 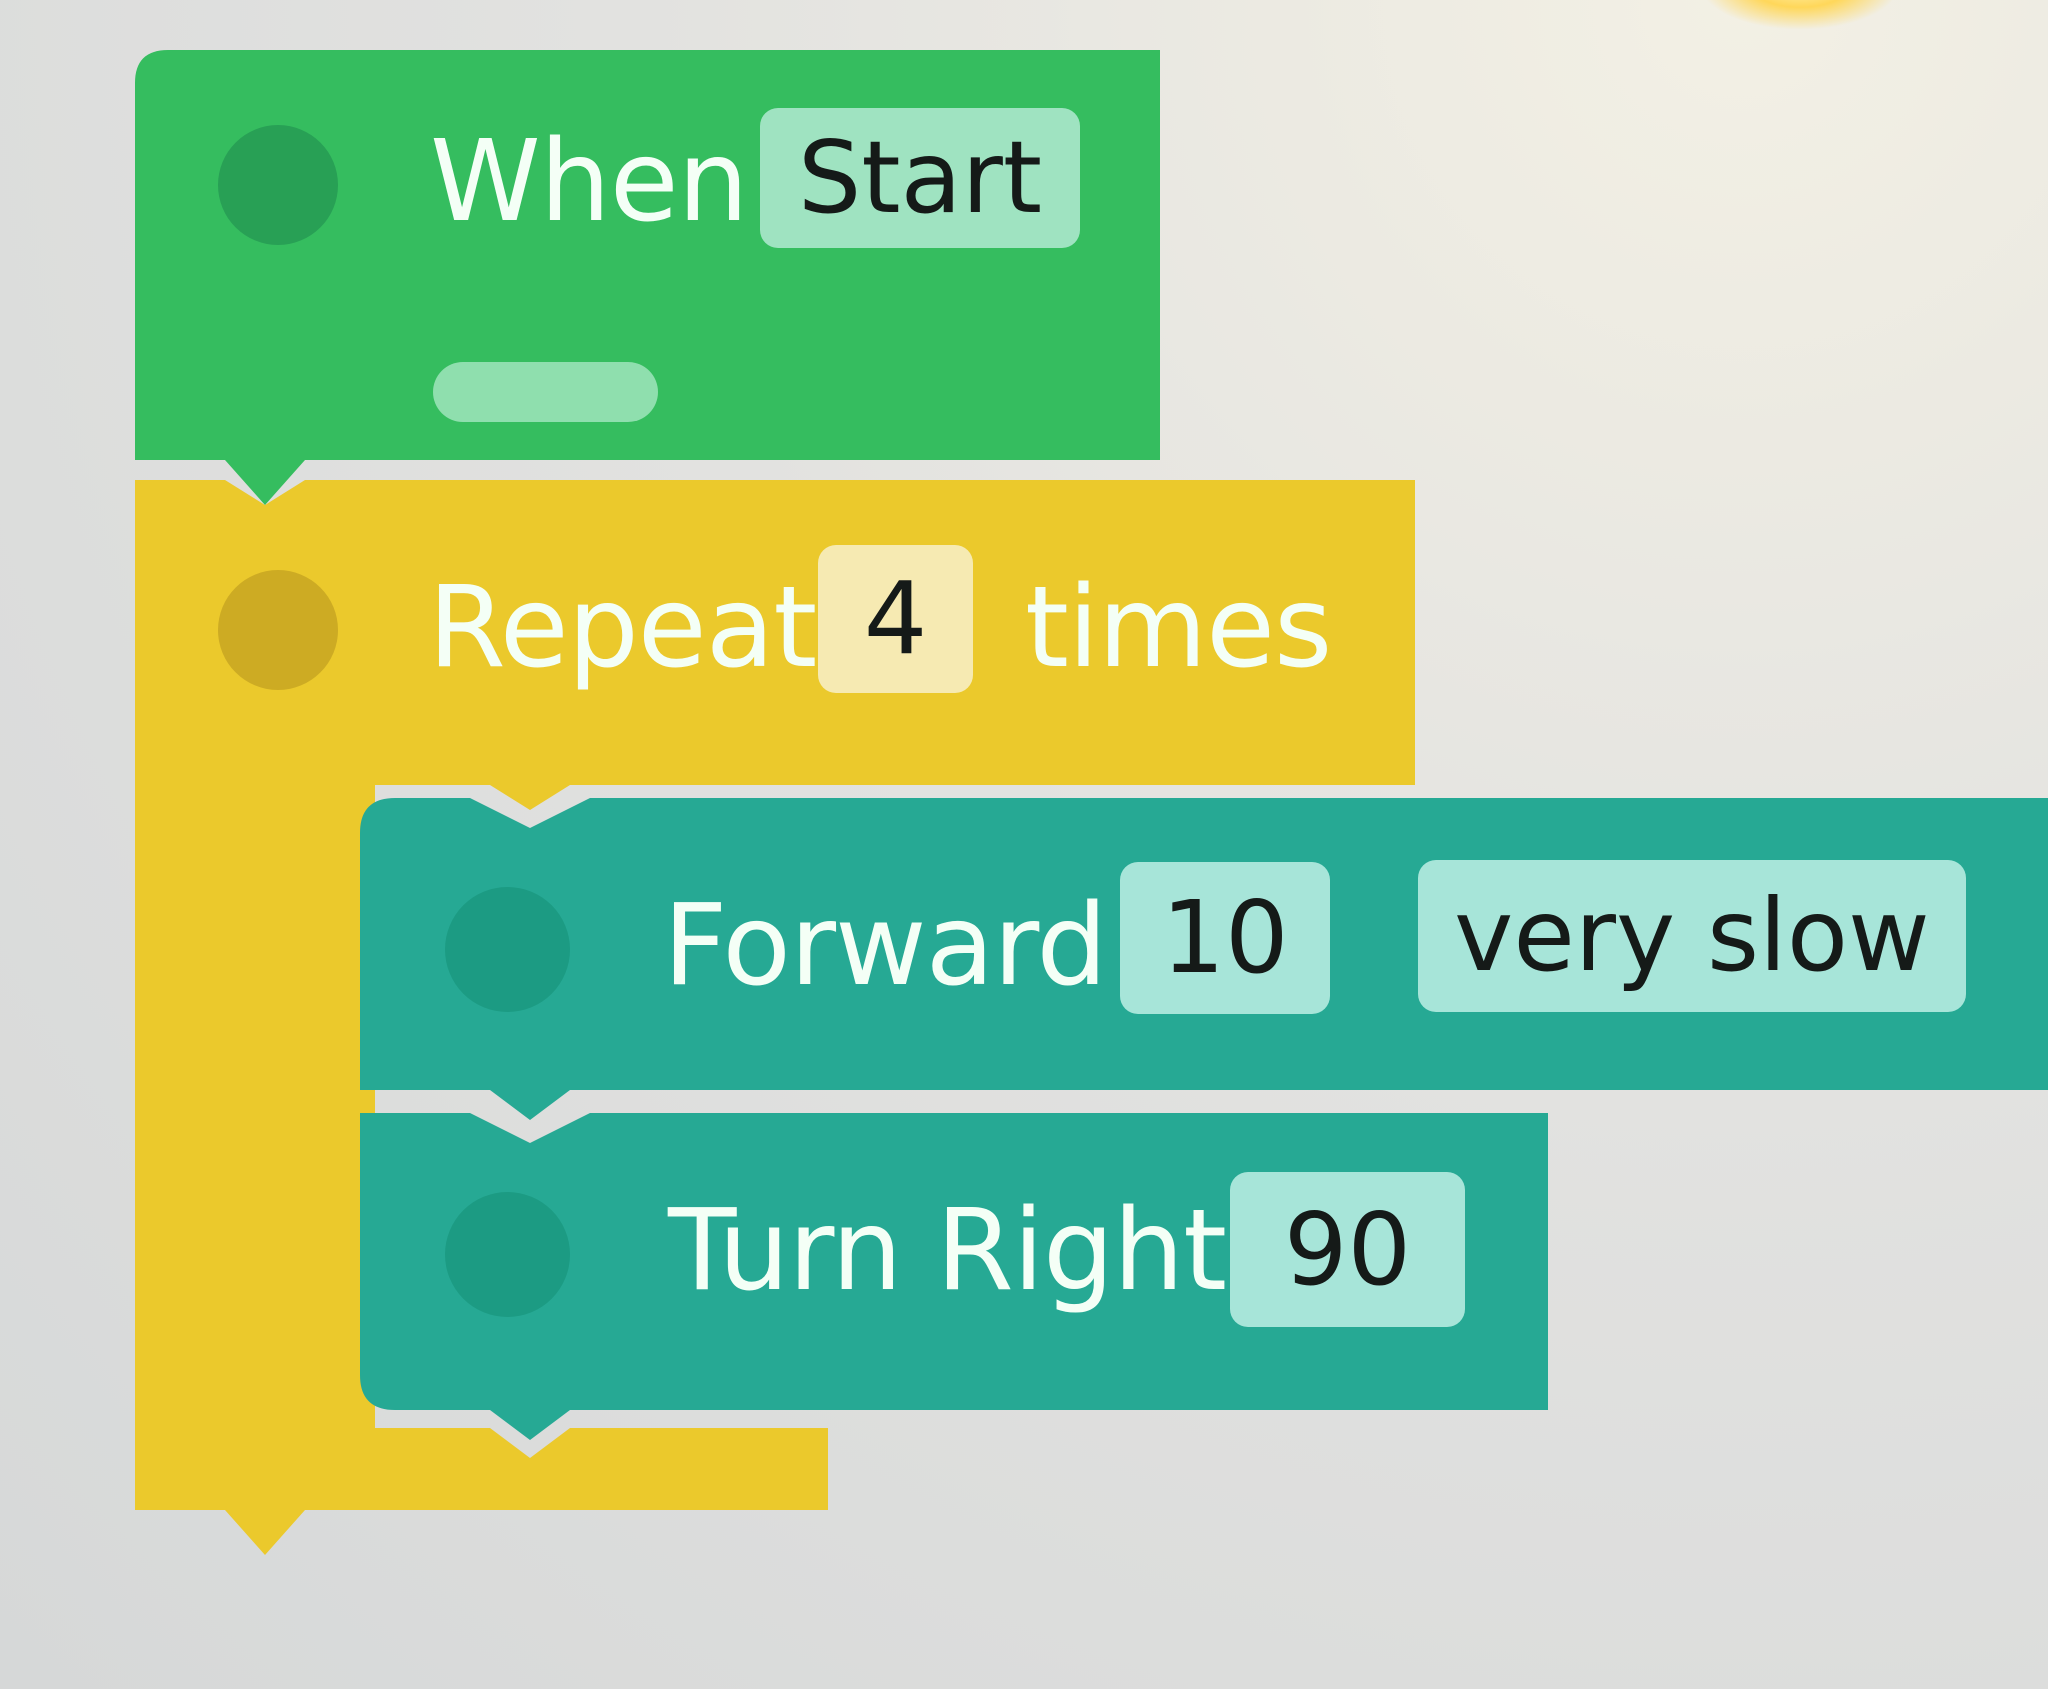 What do you see at coordinates (278, 185) in the screenshot?
I see `when-start-block-dot` at bounding box center [278, 185].